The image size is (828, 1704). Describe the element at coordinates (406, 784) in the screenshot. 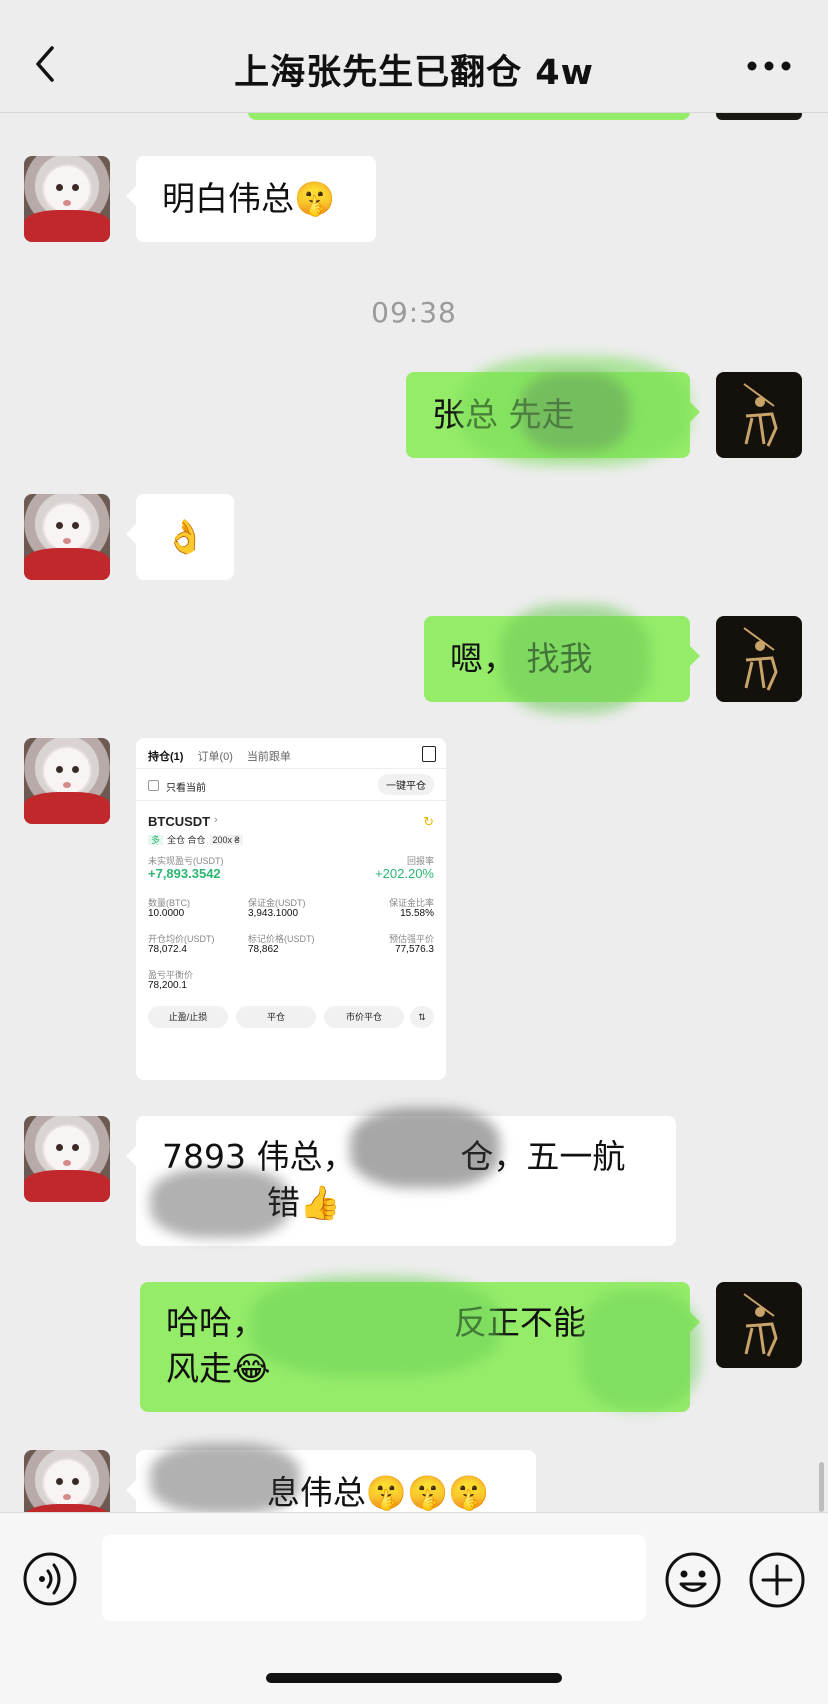

I see `close-all-button: 一键平仓` at that location.